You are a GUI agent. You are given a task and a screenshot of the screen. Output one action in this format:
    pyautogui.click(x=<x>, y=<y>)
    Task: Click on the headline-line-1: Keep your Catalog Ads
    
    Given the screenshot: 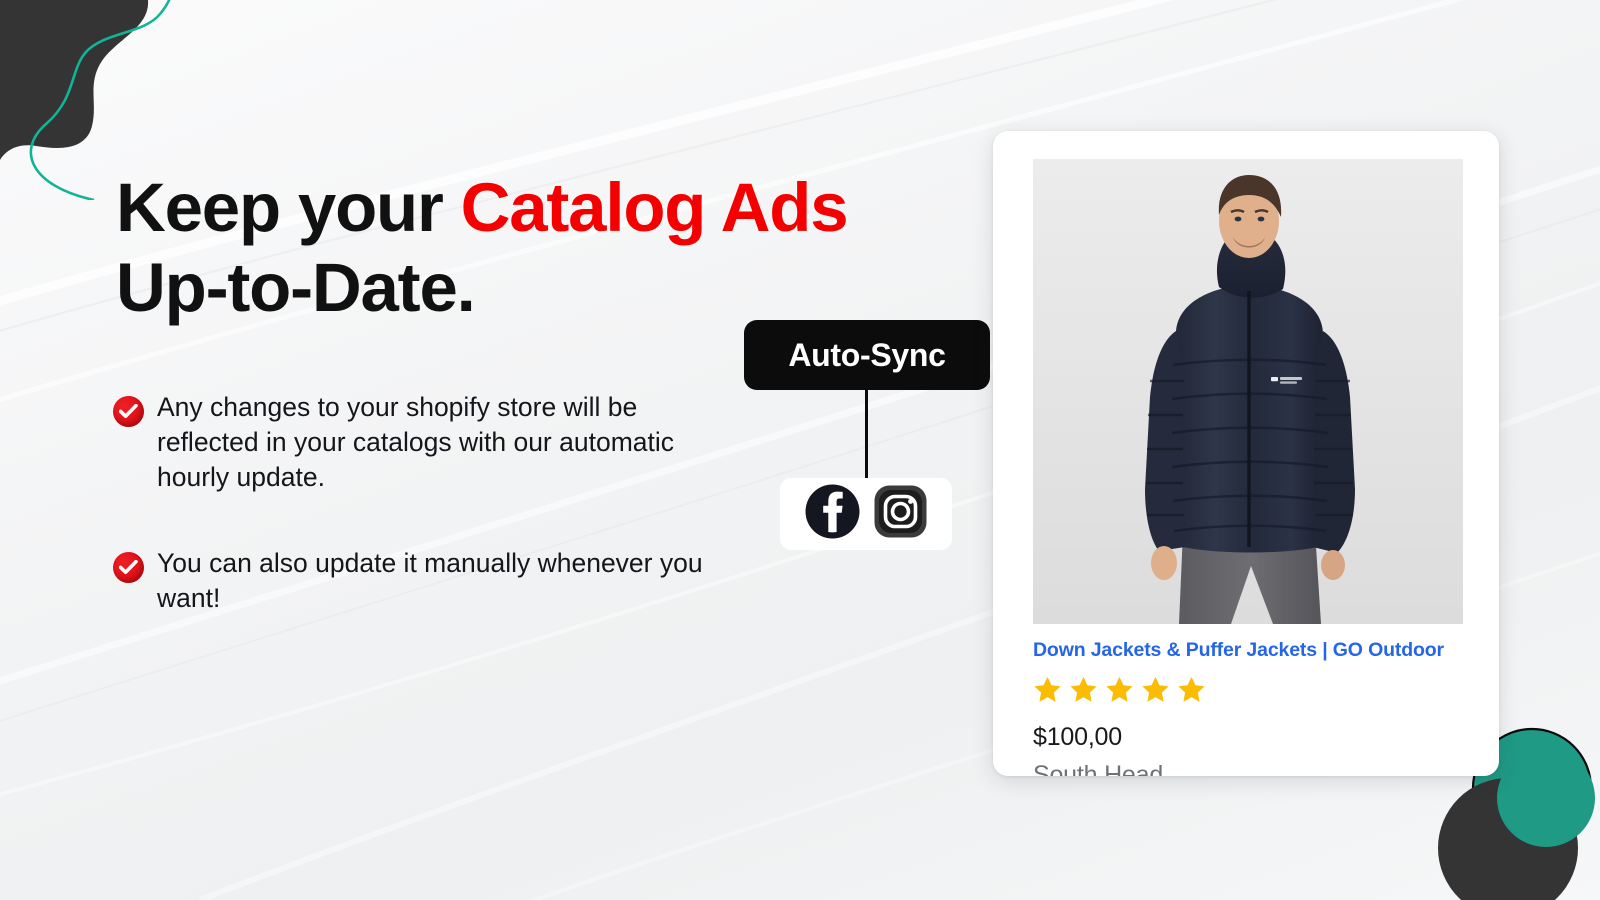 What is the action you would take?
    pyautogui.click(x=546, y=208)
    